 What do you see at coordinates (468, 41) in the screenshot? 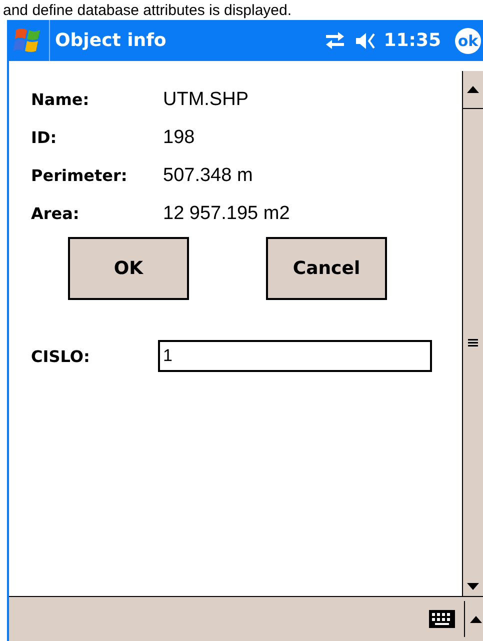
I see `ok-button: ok` at bounding box center [468, 41].